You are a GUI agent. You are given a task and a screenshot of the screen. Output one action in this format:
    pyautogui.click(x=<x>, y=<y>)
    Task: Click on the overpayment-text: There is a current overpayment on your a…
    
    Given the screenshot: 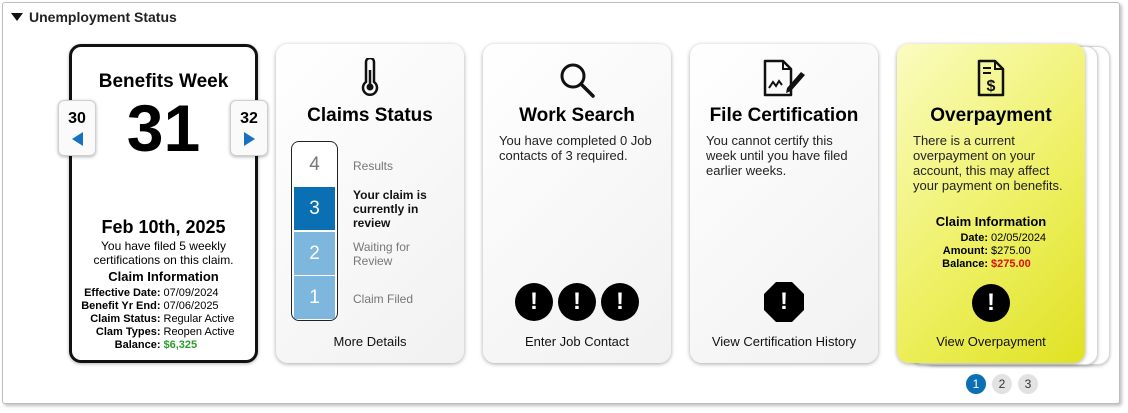 What is the action you would take?
    pyautogui.click(x=988, y=163)
    